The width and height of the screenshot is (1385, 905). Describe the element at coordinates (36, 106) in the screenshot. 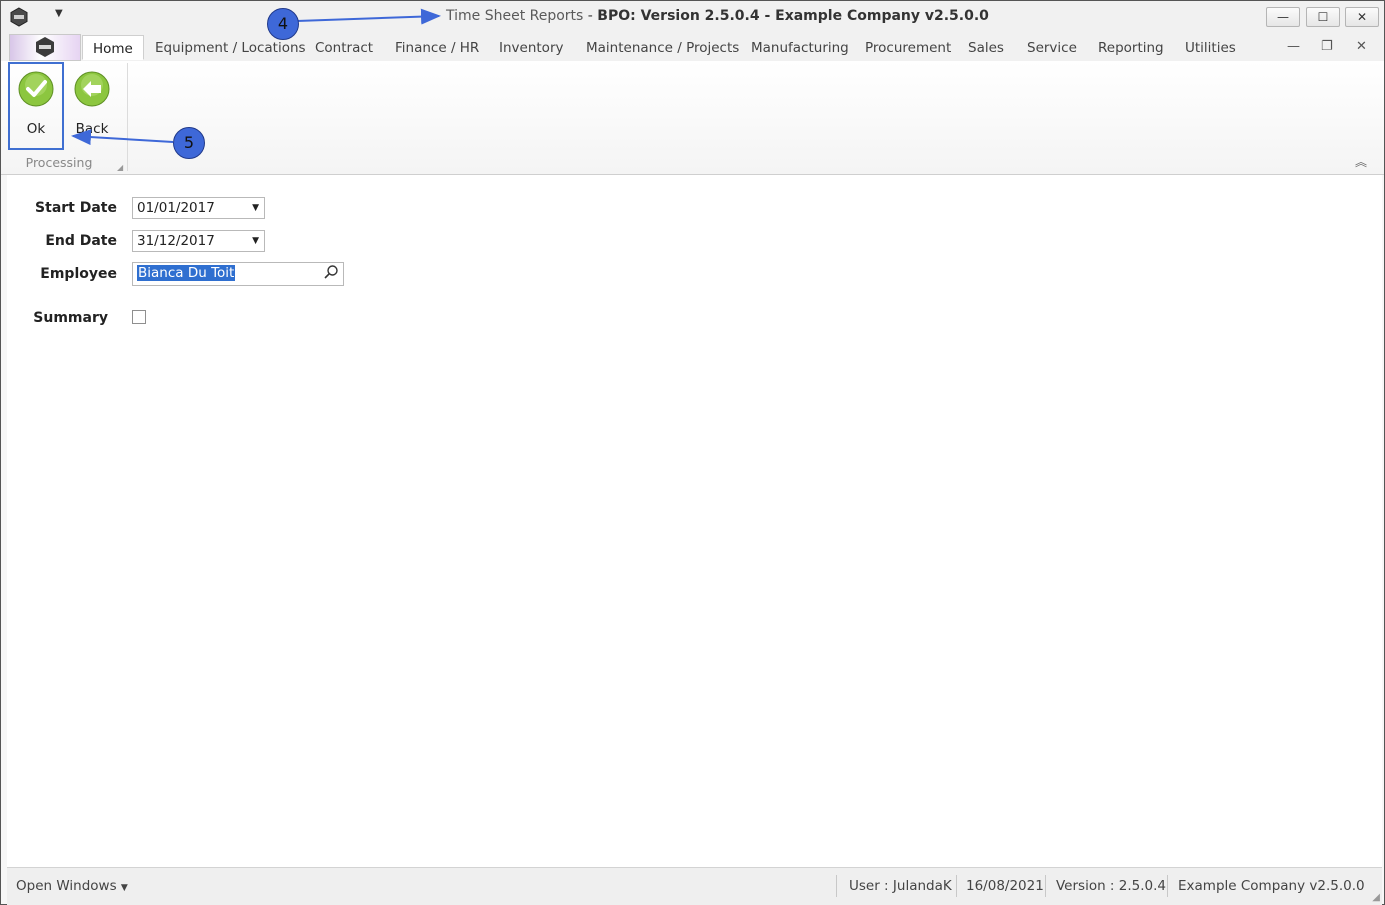

I see `ok-highlight-box` at that location.